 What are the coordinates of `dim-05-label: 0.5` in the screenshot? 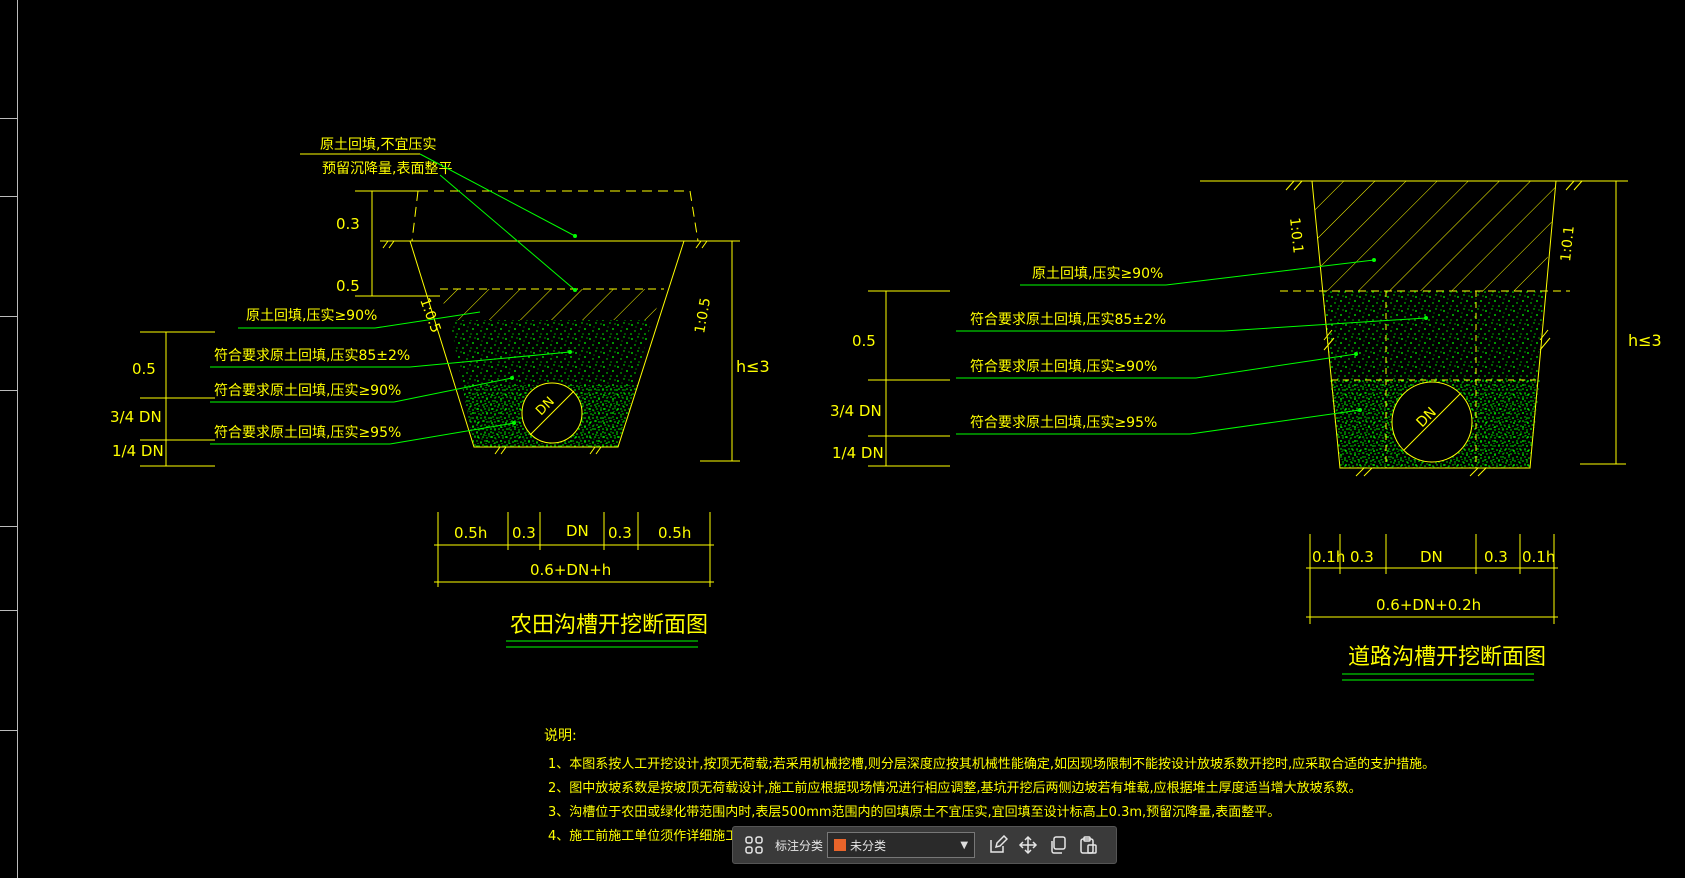 It's located at (348, 286).